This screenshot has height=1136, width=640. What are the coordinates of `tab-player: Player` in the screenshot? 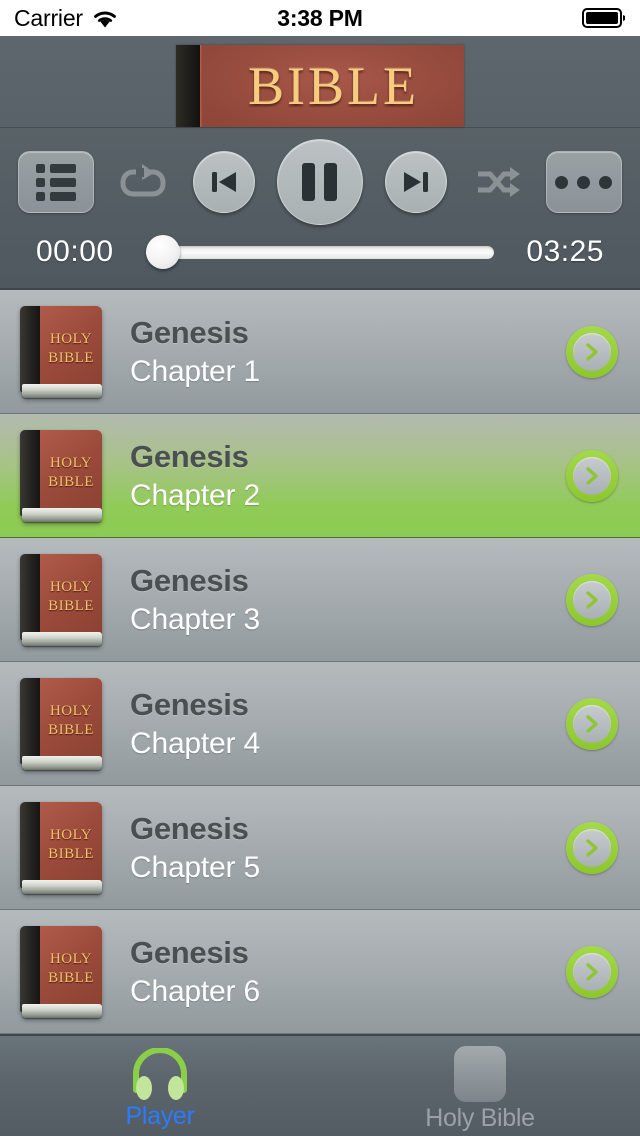 It's located at (160, 1086).